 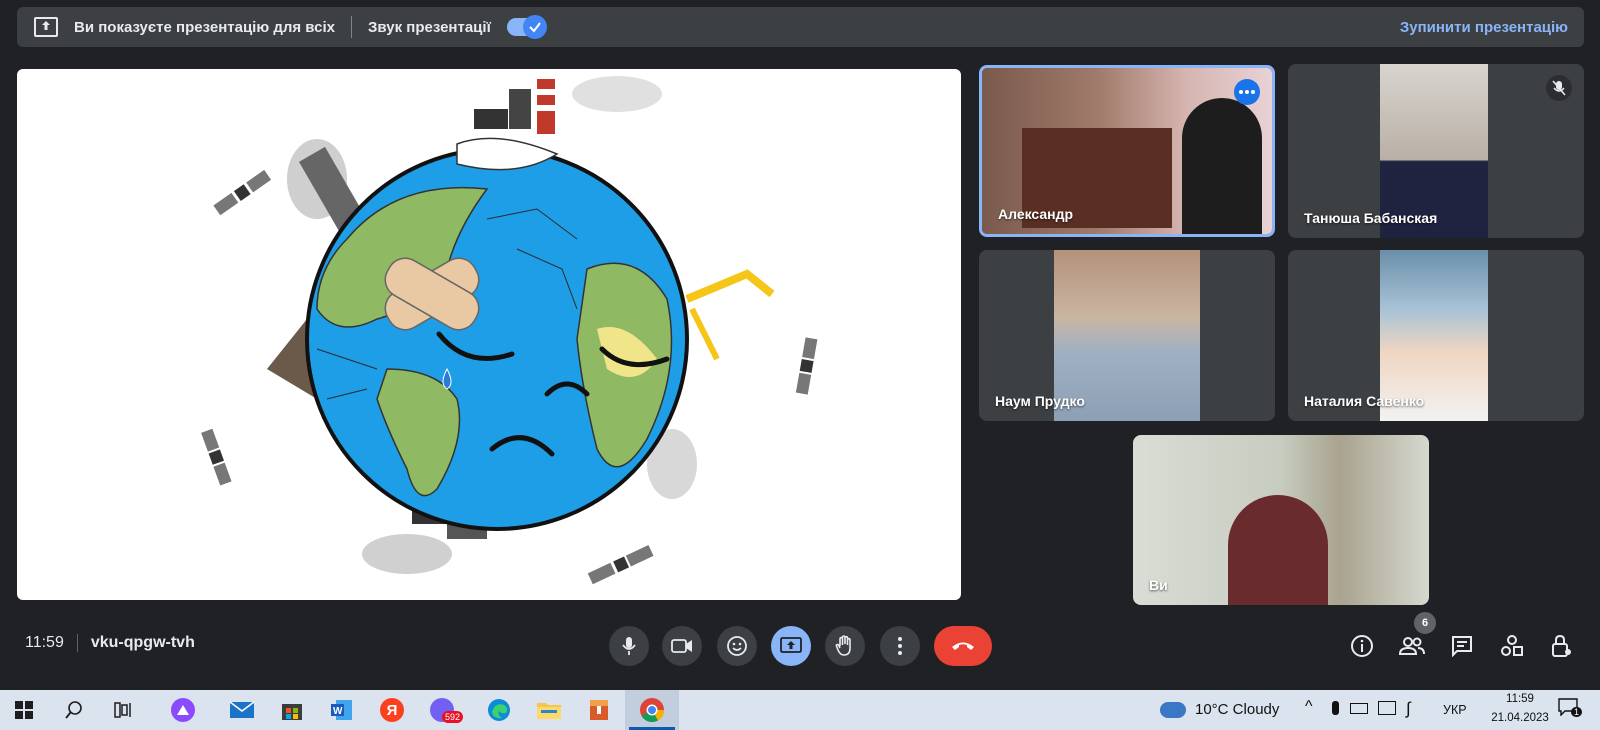 I want to click on host-controls-button, so click(x=1562, y=646).